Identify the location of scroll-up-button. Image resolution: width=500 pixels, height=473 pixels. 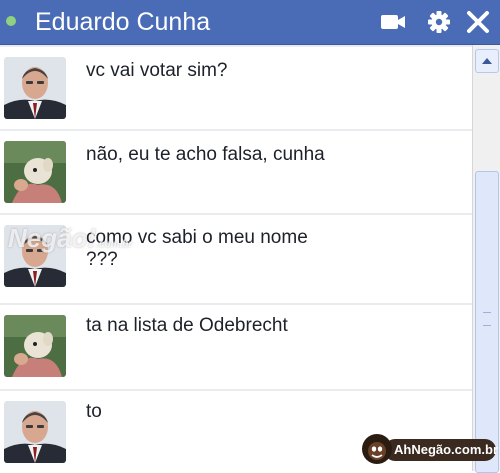
(487, 61).